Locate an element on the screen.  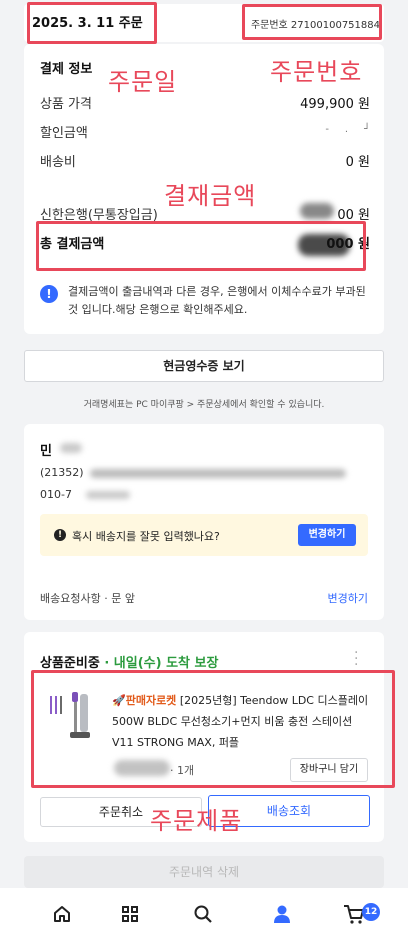
change-address-button: 변경하기 is located at coordinates (327, 535).